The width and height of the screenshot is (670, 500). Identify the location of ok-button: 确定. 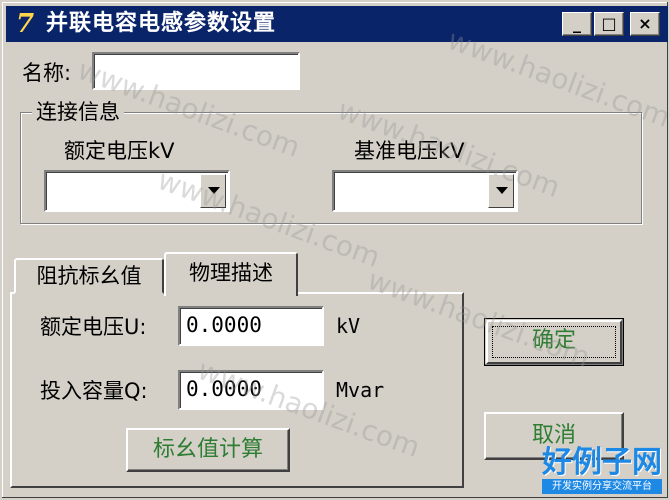
(554, 342).